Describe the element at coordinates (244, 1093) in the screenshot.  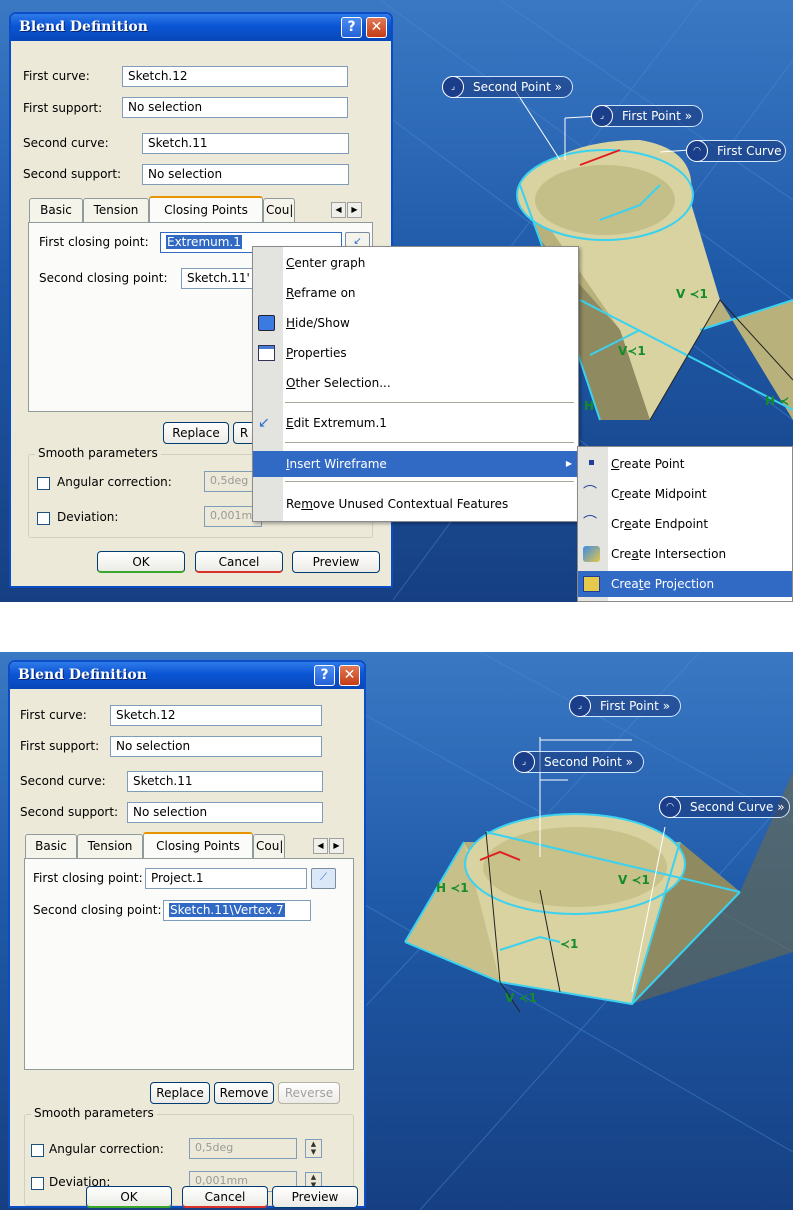
I see `remove-button: Remove` at that location.